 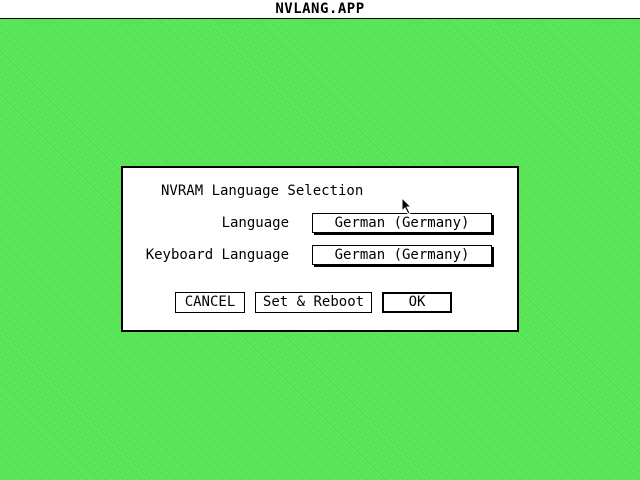 I want to click on language-popup-button: German (Germany), so click(x=402, y=223).